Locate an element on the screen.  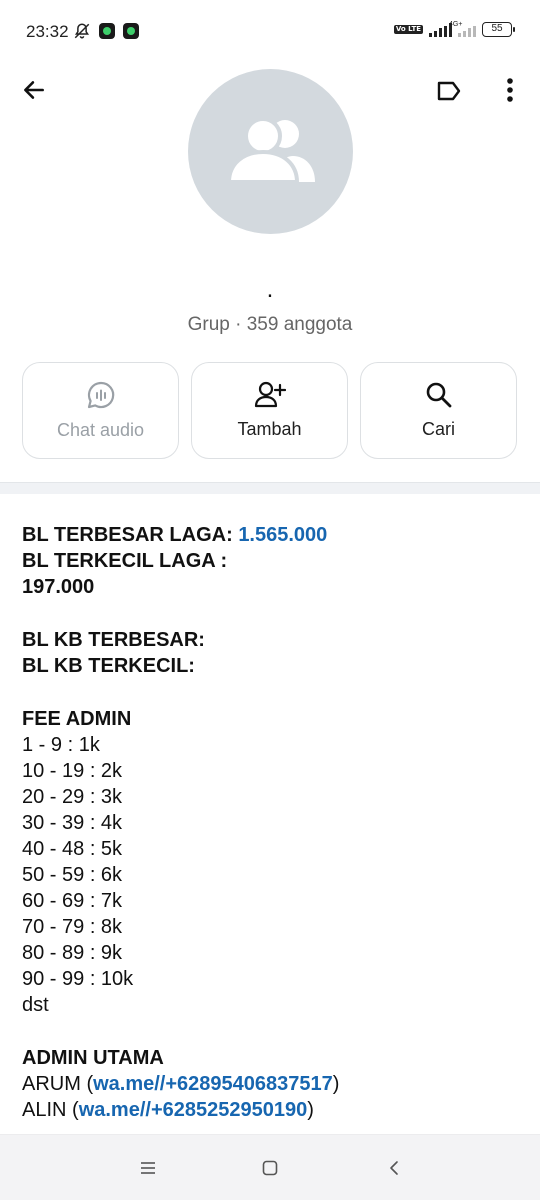
more-vert-icon is located at coordinates (510, 90).